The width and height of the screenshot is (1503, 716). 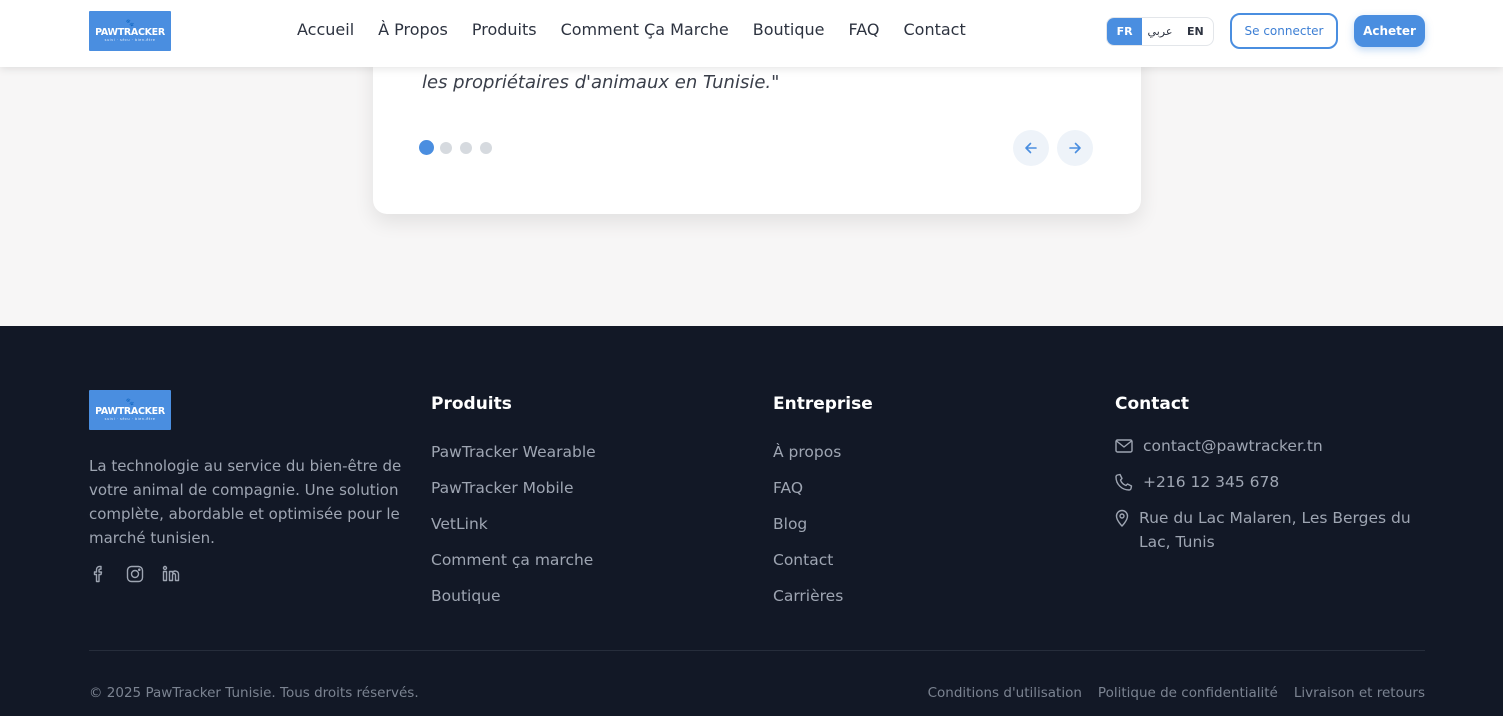 I want to click on arrow-left-icon, so click(x=1031, y=148).